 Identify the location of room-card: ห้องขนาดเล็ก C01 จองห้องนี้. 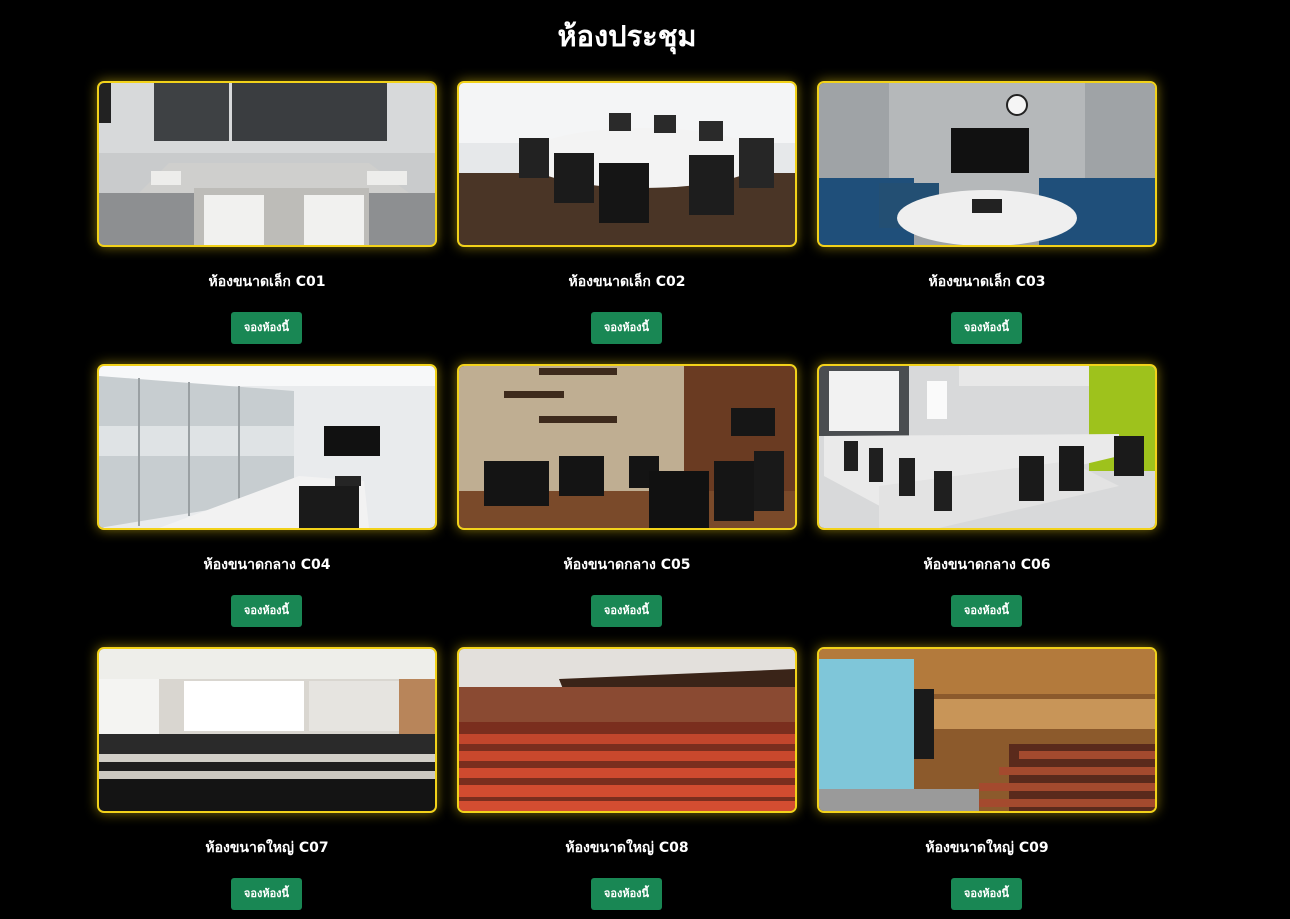
(267, 213).